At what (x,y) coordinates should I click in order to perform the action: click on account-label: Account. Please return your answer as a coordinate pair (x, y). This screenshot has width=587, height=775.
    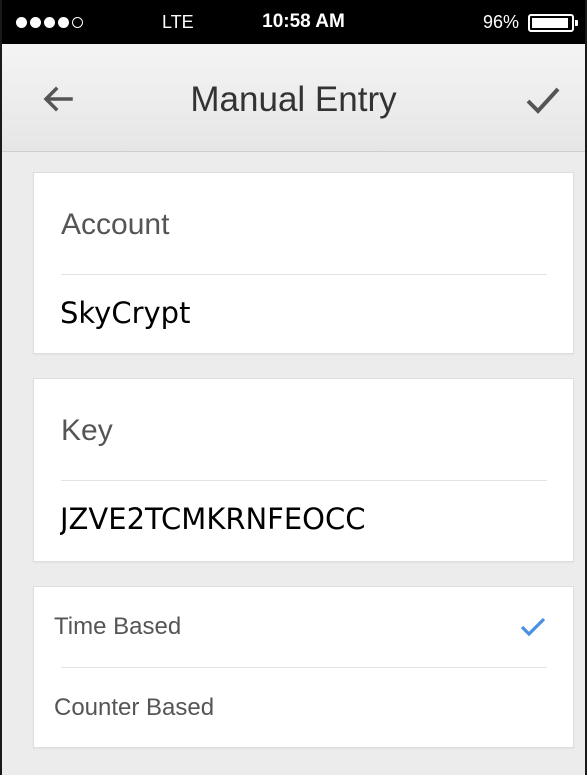
    Looking at the image, I should click on (115, 224).